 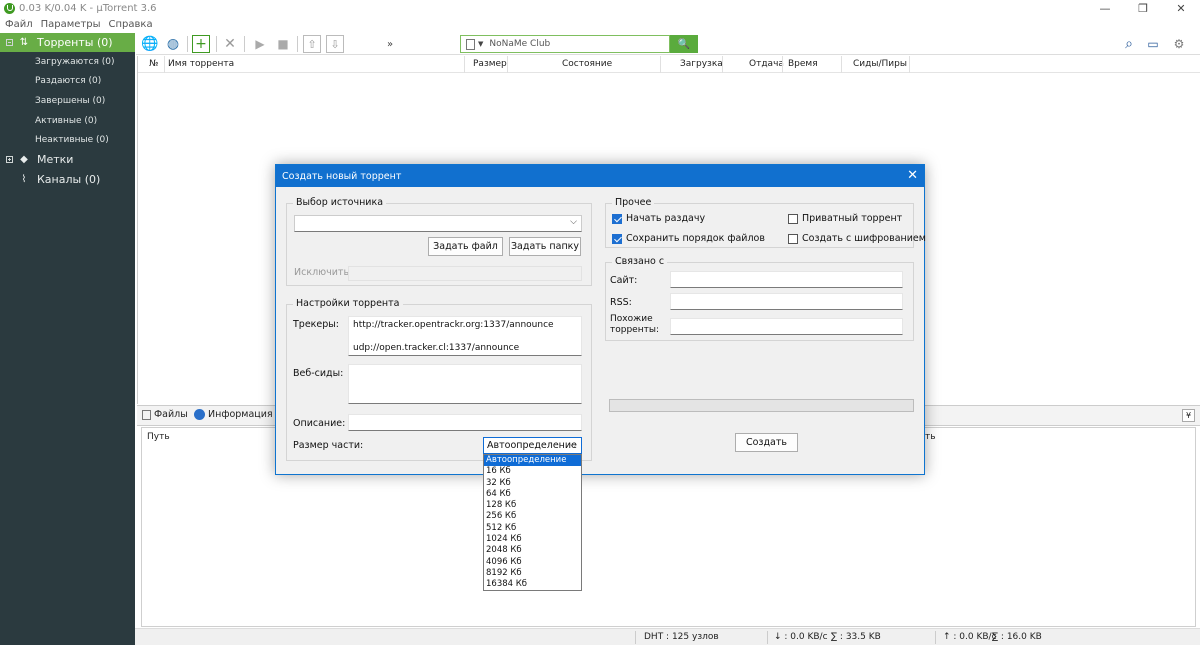 I want to click on sidebar-item-inactive: Неактивные (0), so click(x=67, y=140).